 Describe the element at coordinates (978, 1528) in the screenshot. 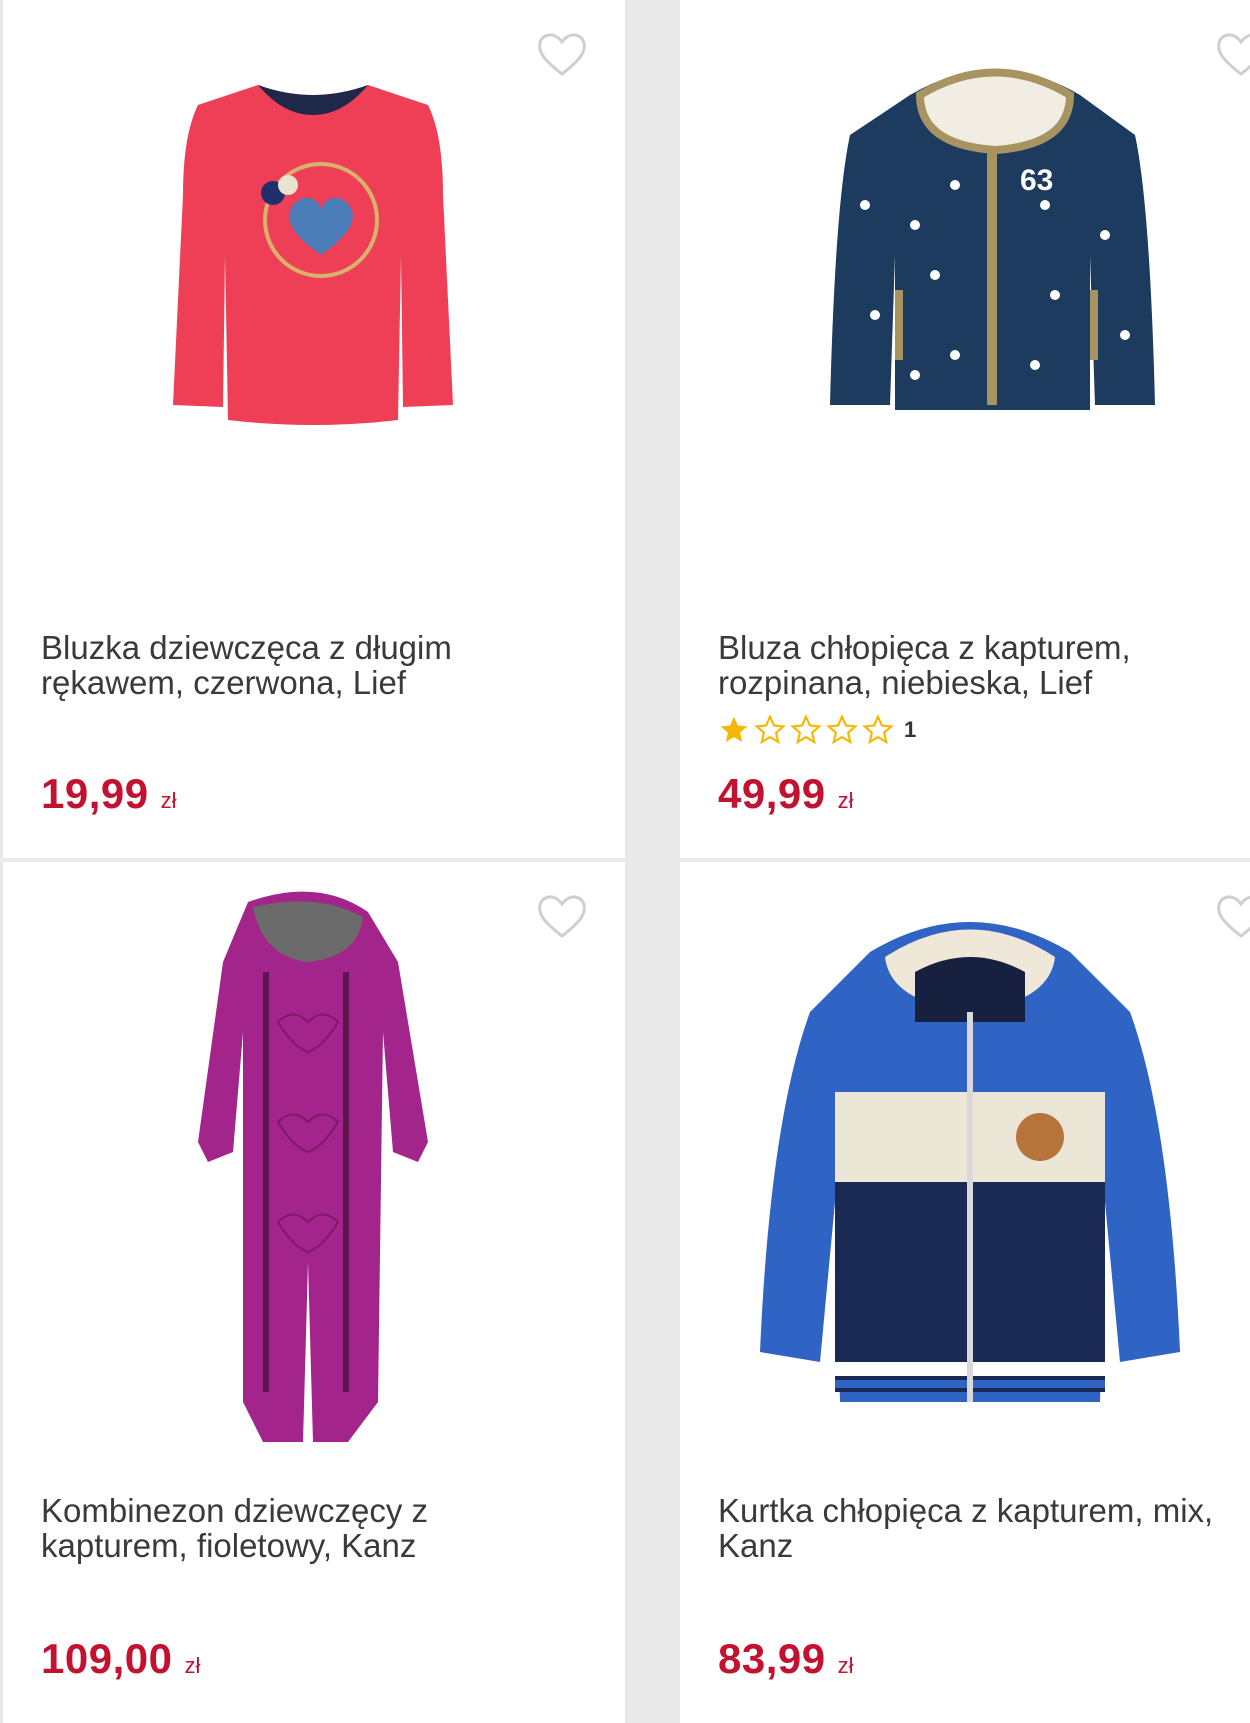

I see `product-title: Kurtka chłopięca z kapturem, mix, Kanz` at that location.